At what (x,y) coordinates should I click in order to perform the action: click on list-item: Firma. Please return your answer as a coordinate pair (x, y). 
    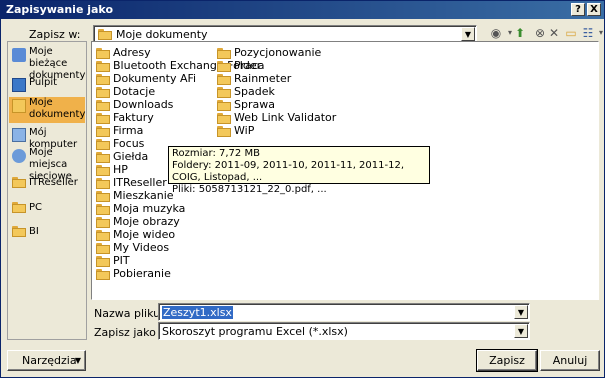
    Looking at the image, I should click on (119, 130).